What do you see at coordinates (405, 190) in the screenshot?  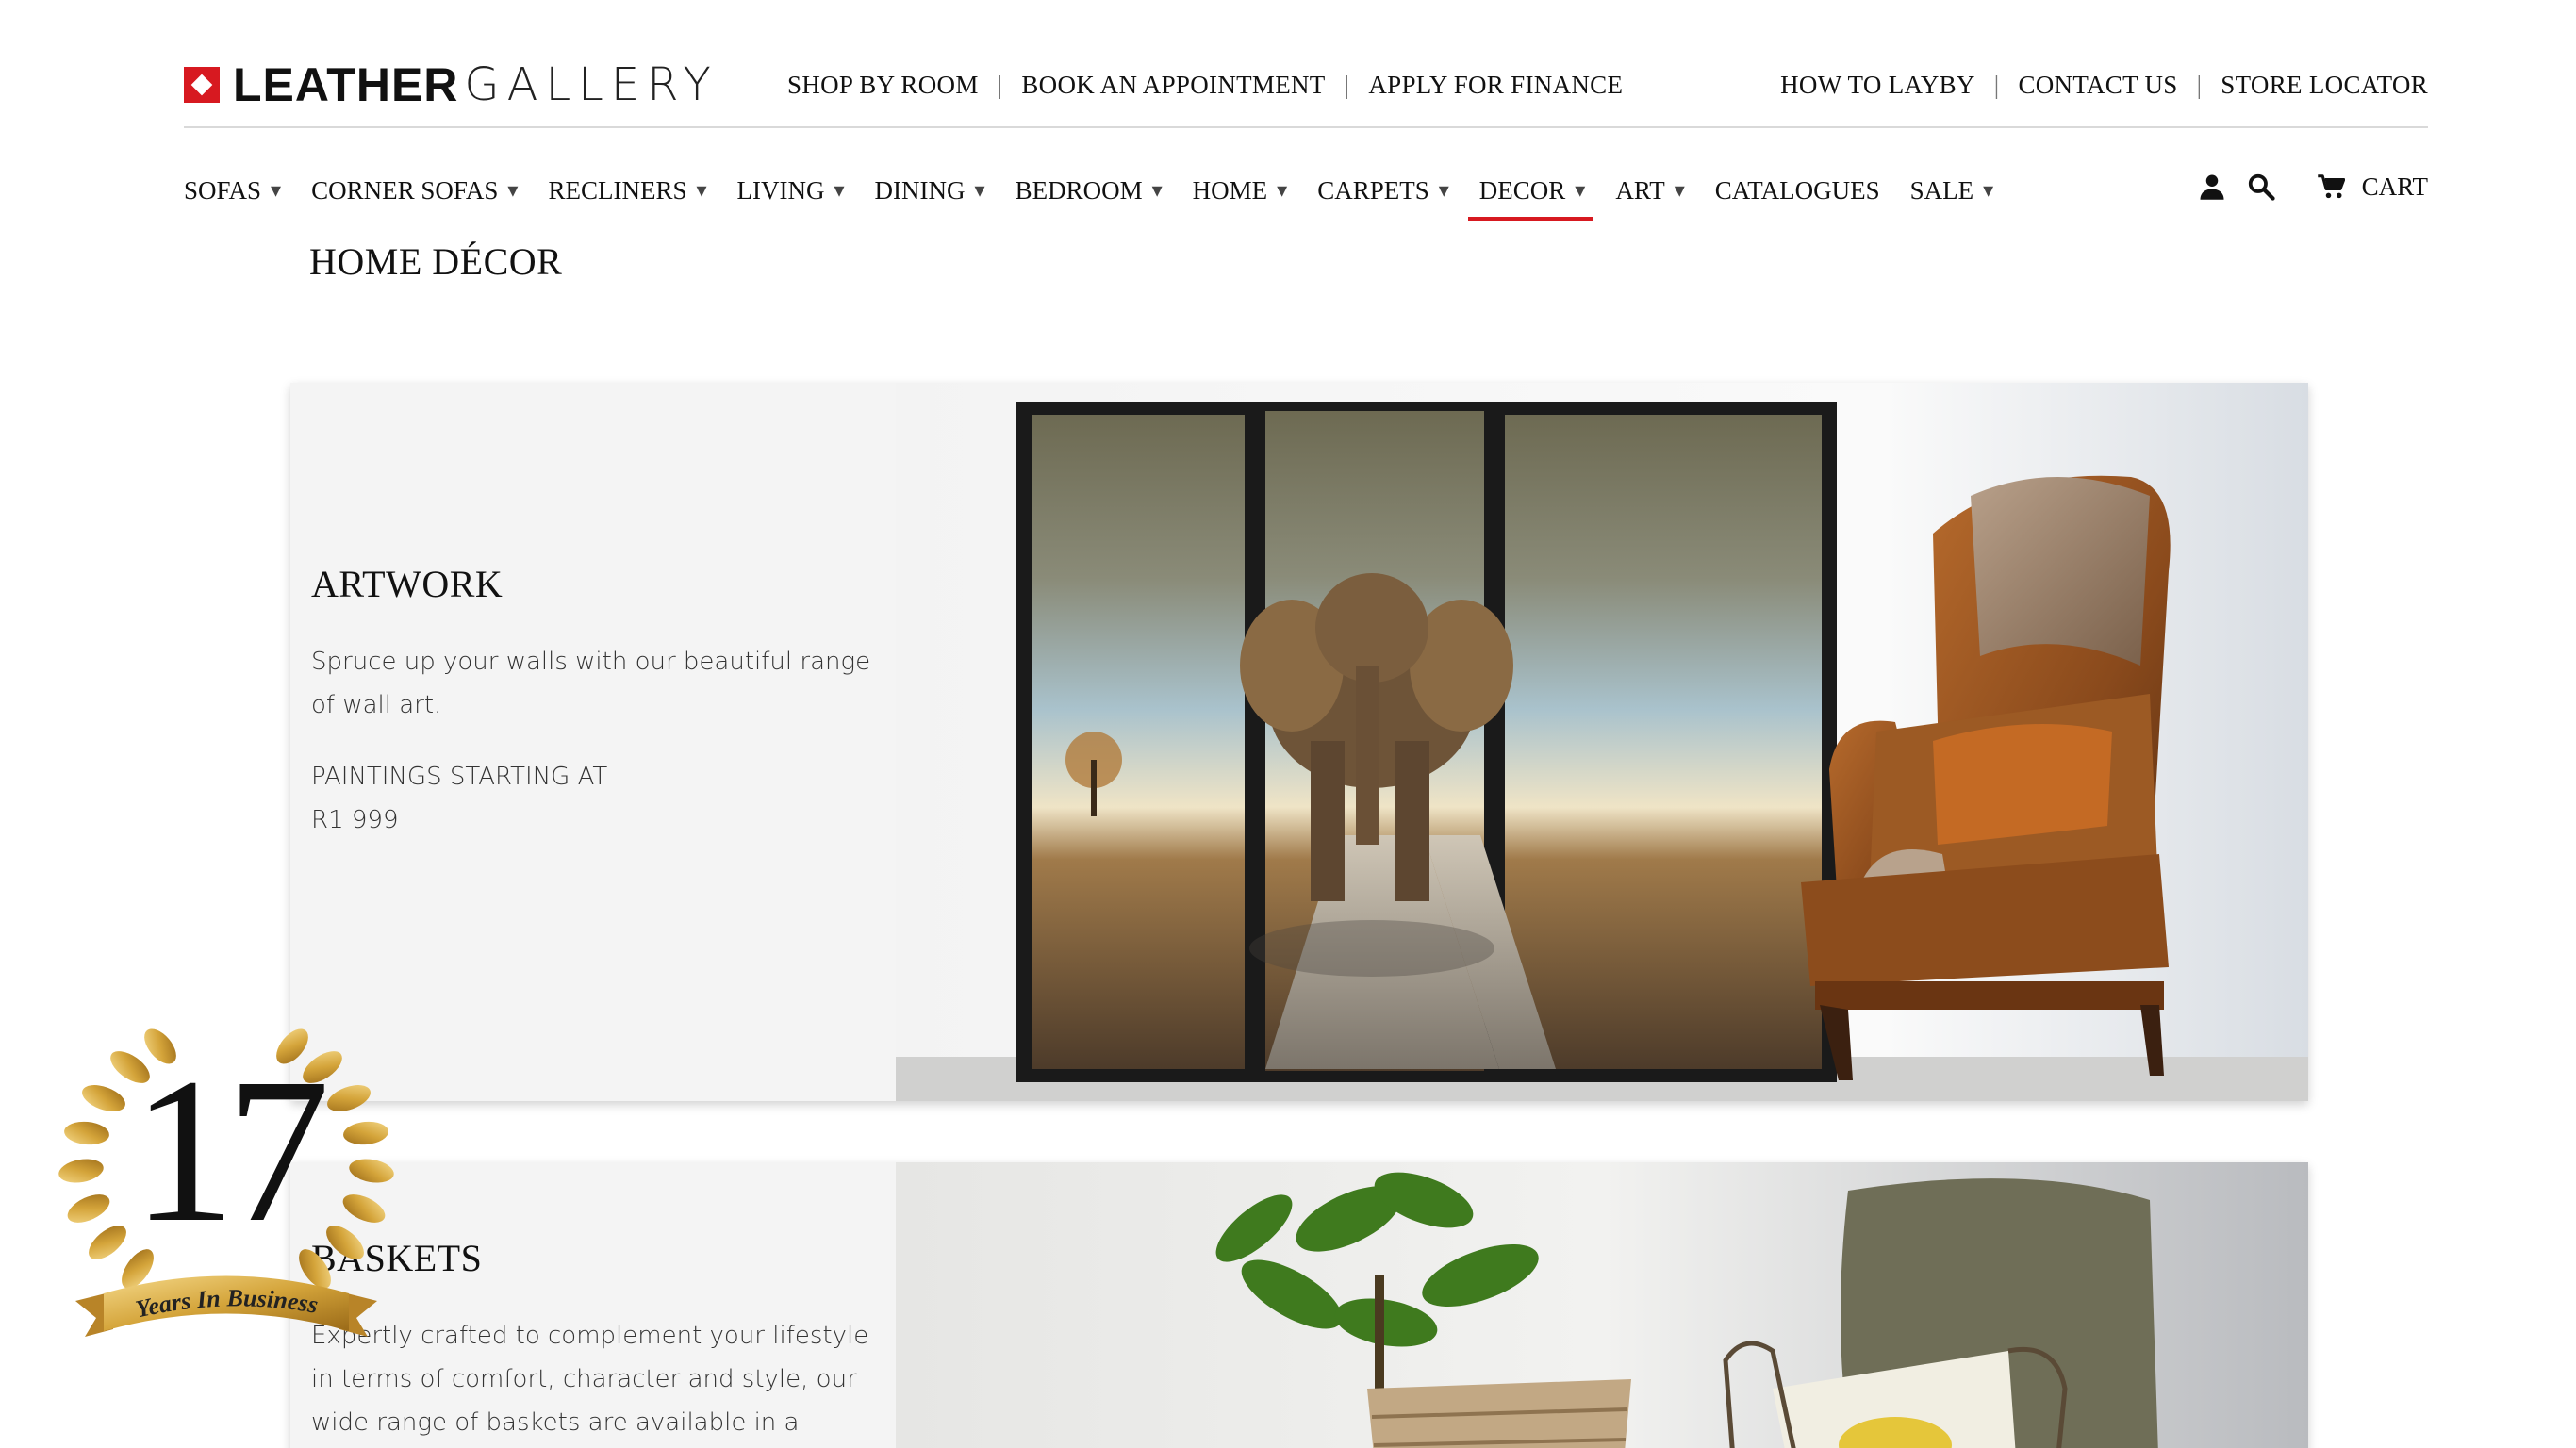 I see `nav-label: CORNER SOFAS` at bounding box center [405, 190].